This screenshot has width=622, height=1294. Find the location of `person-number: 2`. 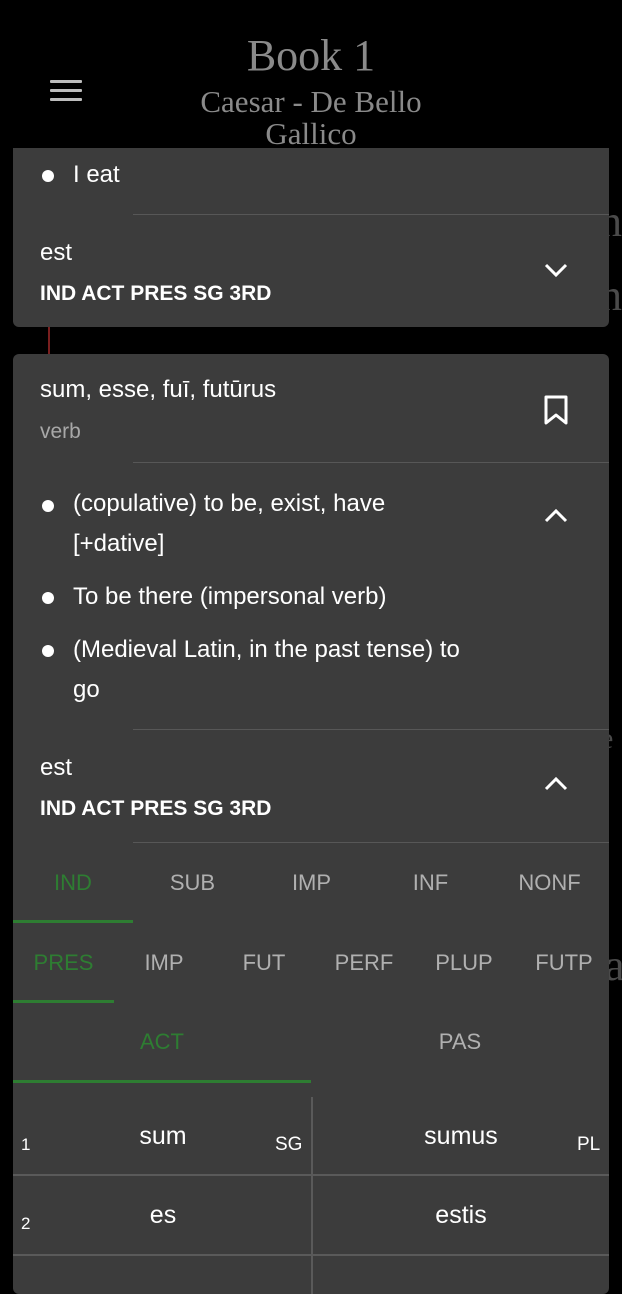

person-number: 2 is located at coordinates (26, 1223).